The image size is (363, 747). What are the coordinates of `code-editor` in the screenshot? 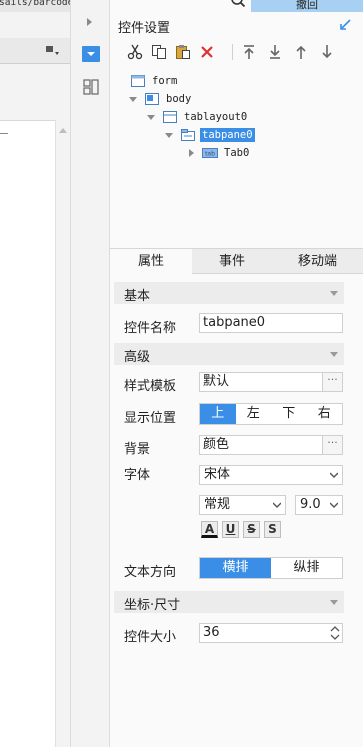 It's located at (27, 433).